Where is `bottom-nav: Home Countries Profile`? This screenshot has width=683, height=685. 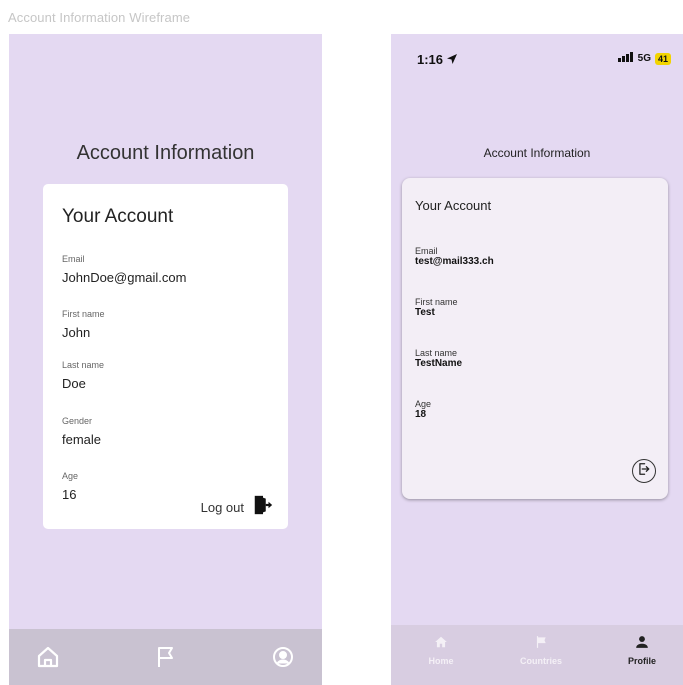 bottom-nav: Home Countries Profile is located at coordinates (537, 655).